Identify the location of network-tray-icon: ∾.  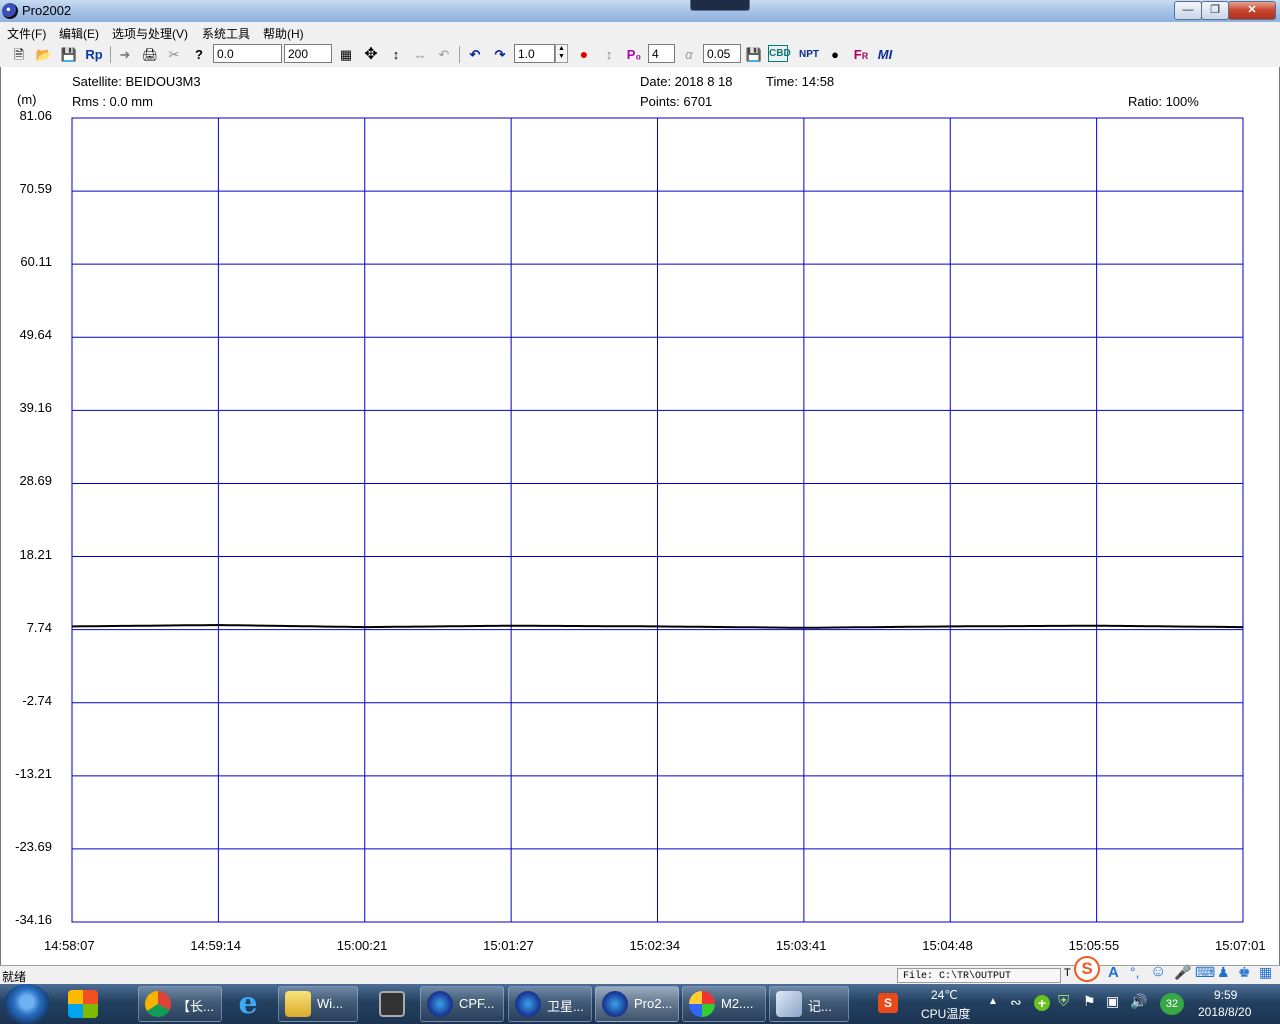
(1016, 1002).